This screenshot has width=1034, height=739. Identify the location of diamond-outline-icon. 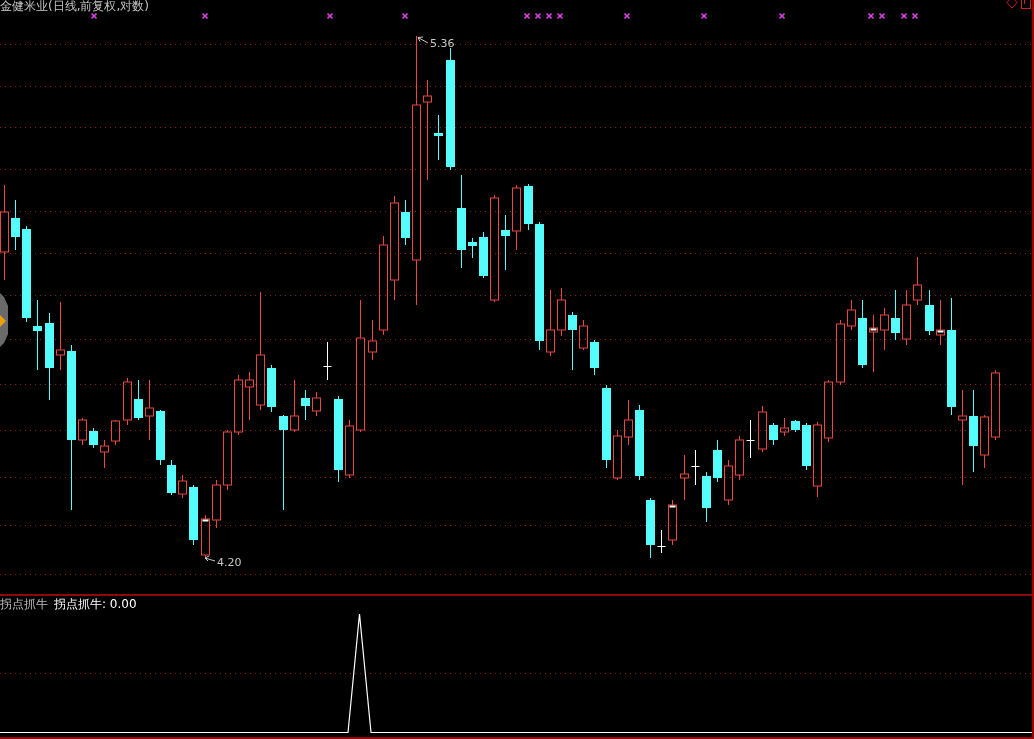
(1012, 4).